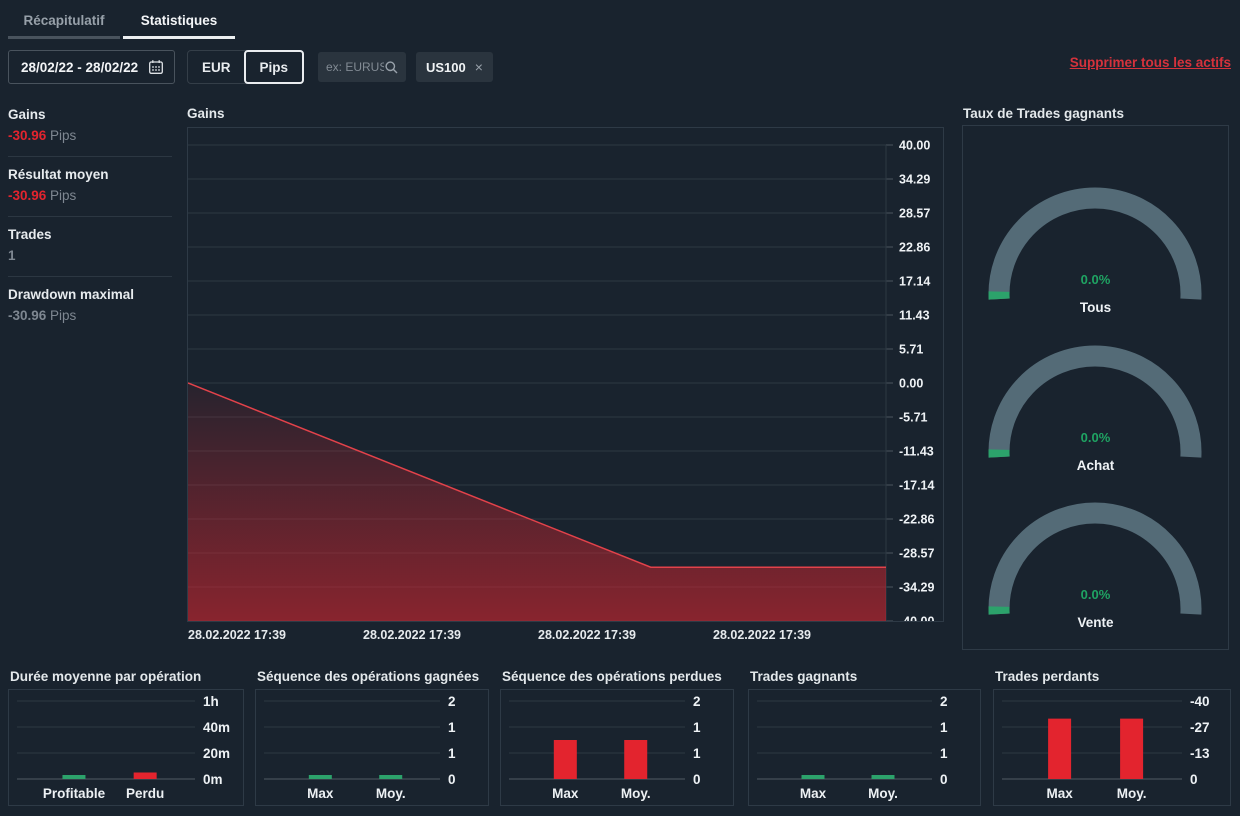  Describe the element at coordinates (916, 486) in the screenshot. I see `svg-text: -17.14` at that location.